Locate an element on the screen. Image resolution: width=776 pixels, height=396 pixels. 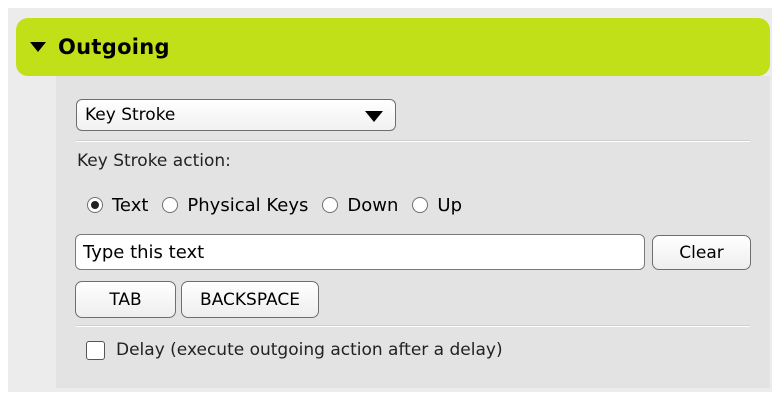
radio-up: Up is located at coordinates (437, 205).